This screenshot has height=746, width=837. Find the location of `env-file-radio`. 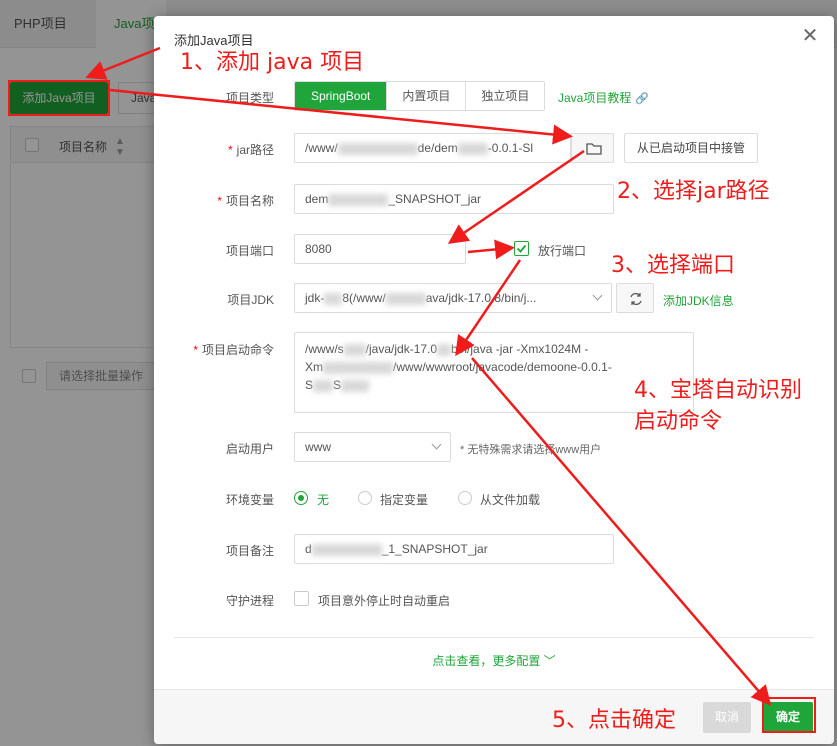

env-file-radio is located at coordinates (465, 498).